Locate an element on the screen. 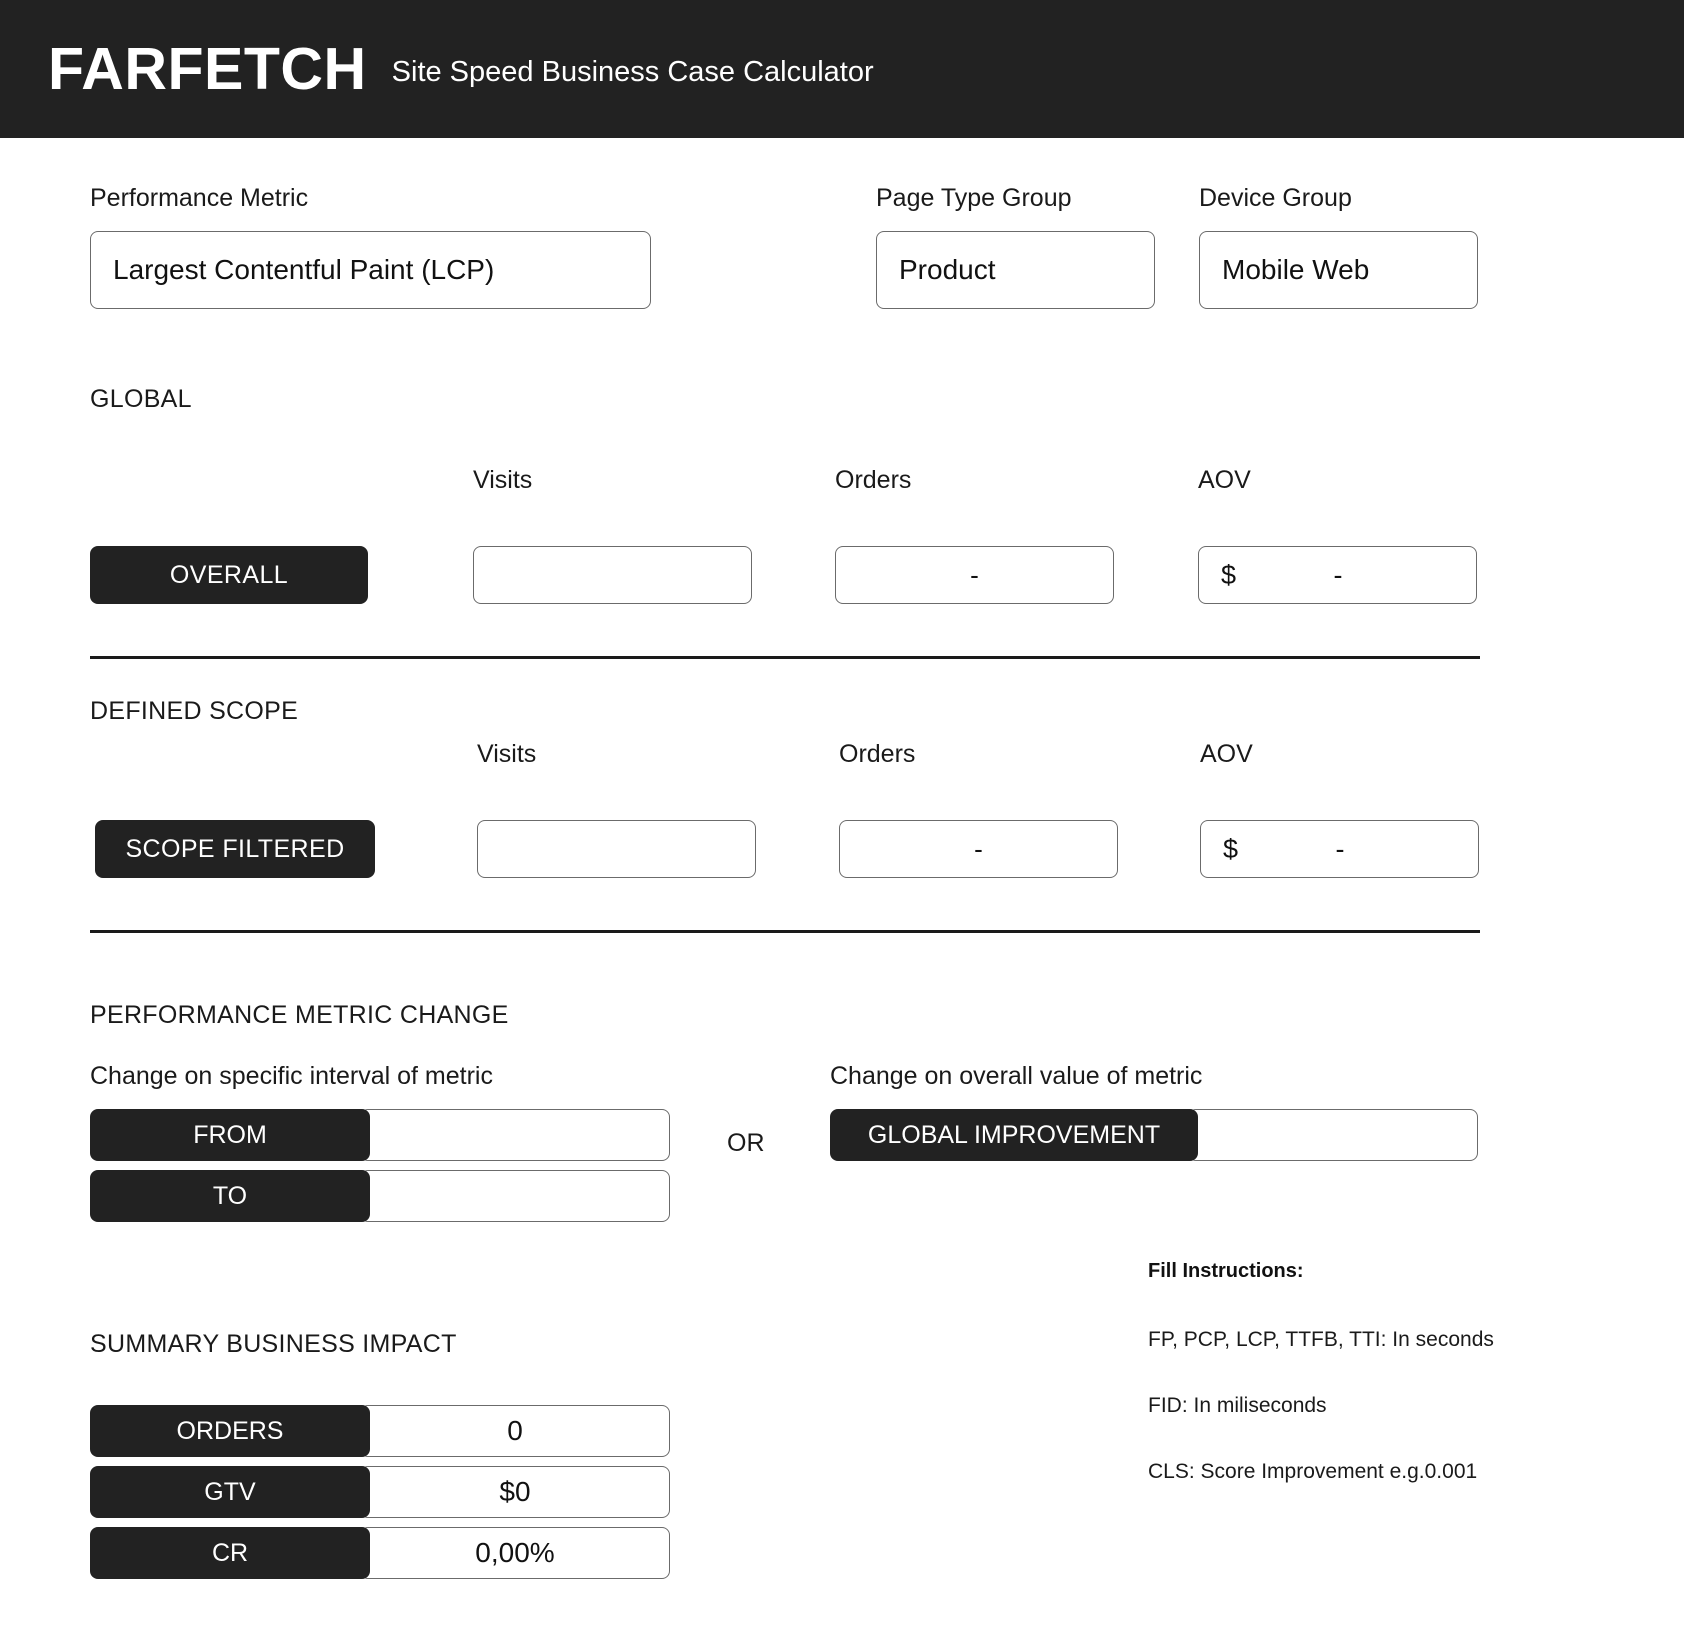 The height and width of the screenshot is (1640, 1684). fill-instructions-line-3: CLS: Score Improvement e.g.0.001 is located at coordinates (1313, 1471).